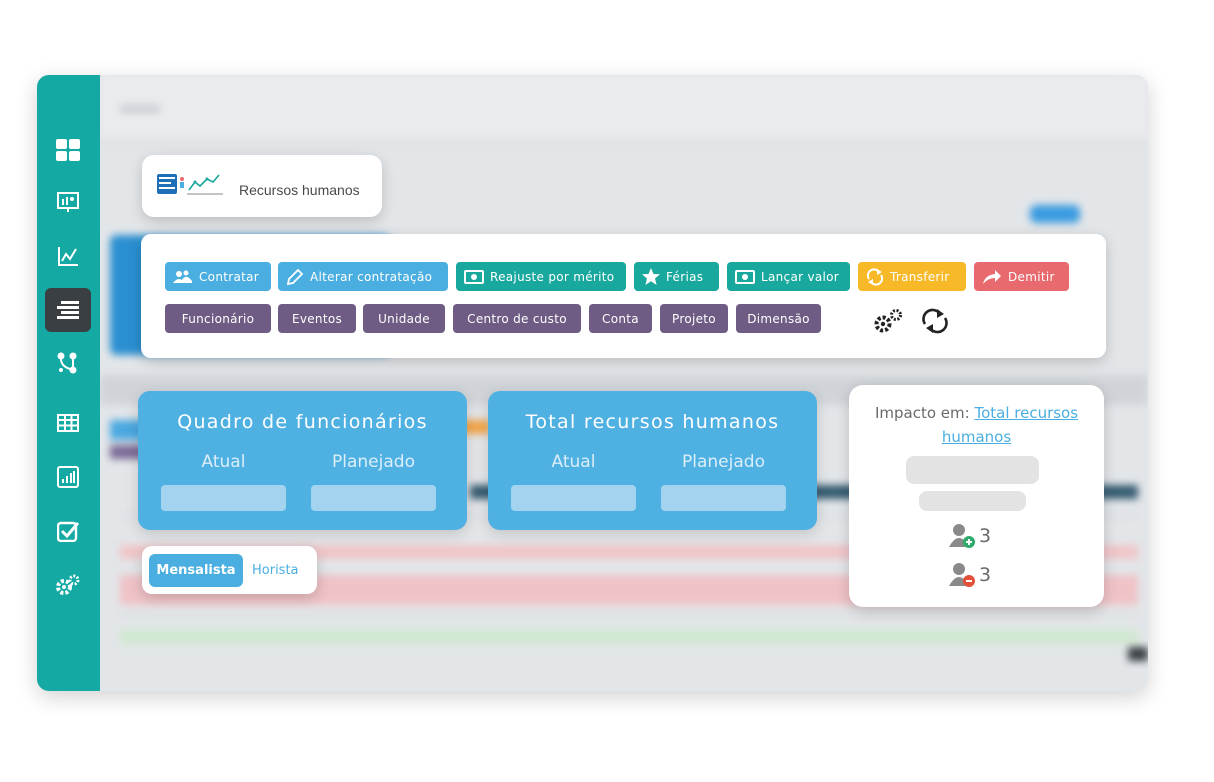 This screenshot has width=1214, height=782. I want to click on filter-eventos: Eventos, so click(317, 318).